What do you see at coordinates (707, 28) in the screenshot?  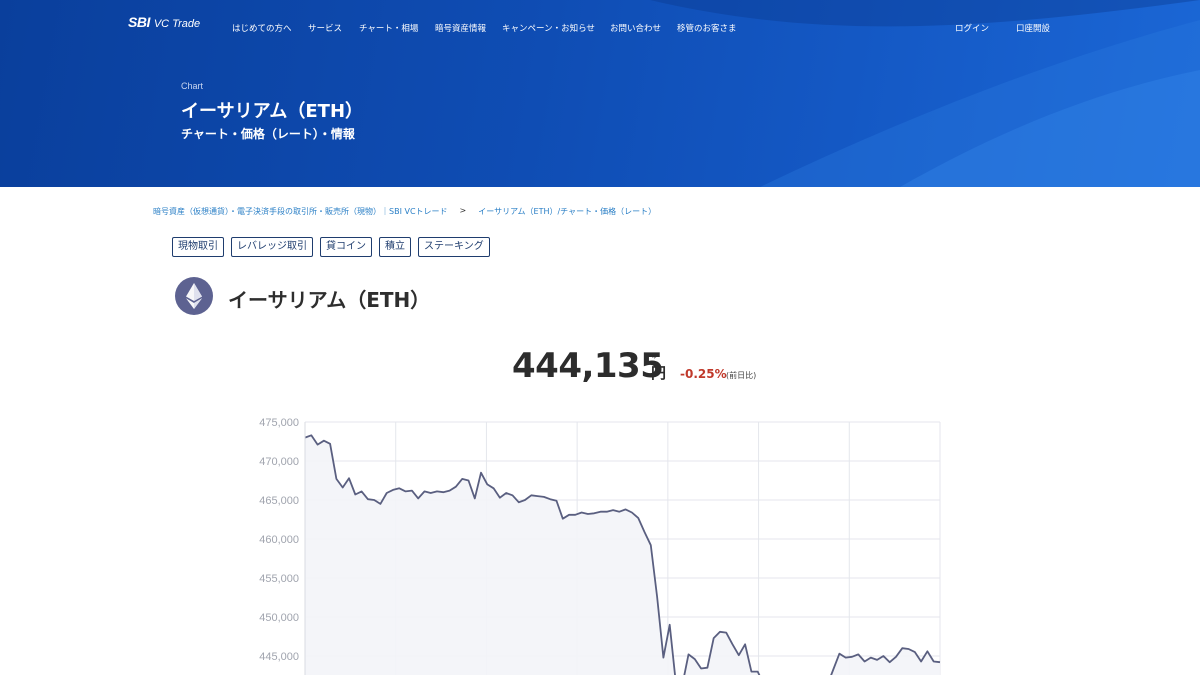 I see `nav-item-transfer: 移管のお客さま` at bounding box center [707, 28].